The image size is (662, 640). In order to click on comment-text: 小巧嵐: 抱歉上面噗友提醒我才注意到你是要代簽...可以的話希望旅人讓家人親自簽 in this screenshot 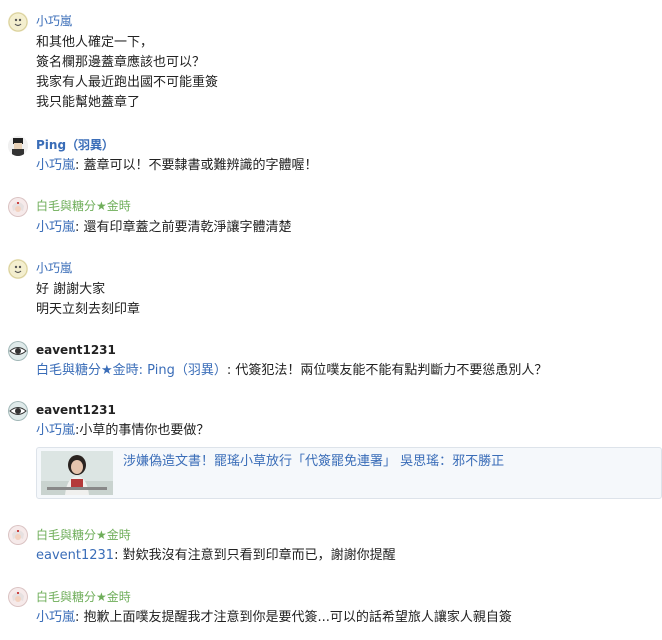, I will do `click(274, 618)`.